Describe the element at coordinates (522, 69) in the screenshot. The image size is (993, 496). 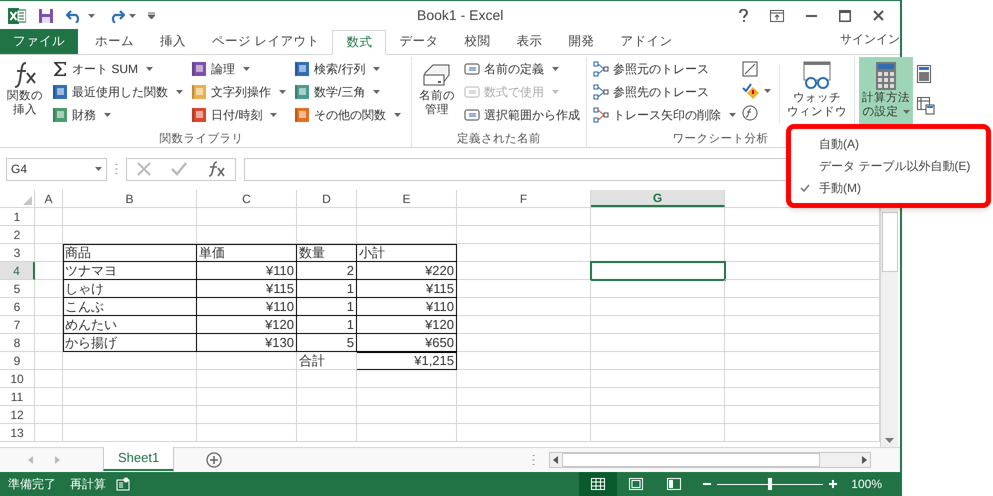
I see `name-command-button: 名前の定義` at that location.